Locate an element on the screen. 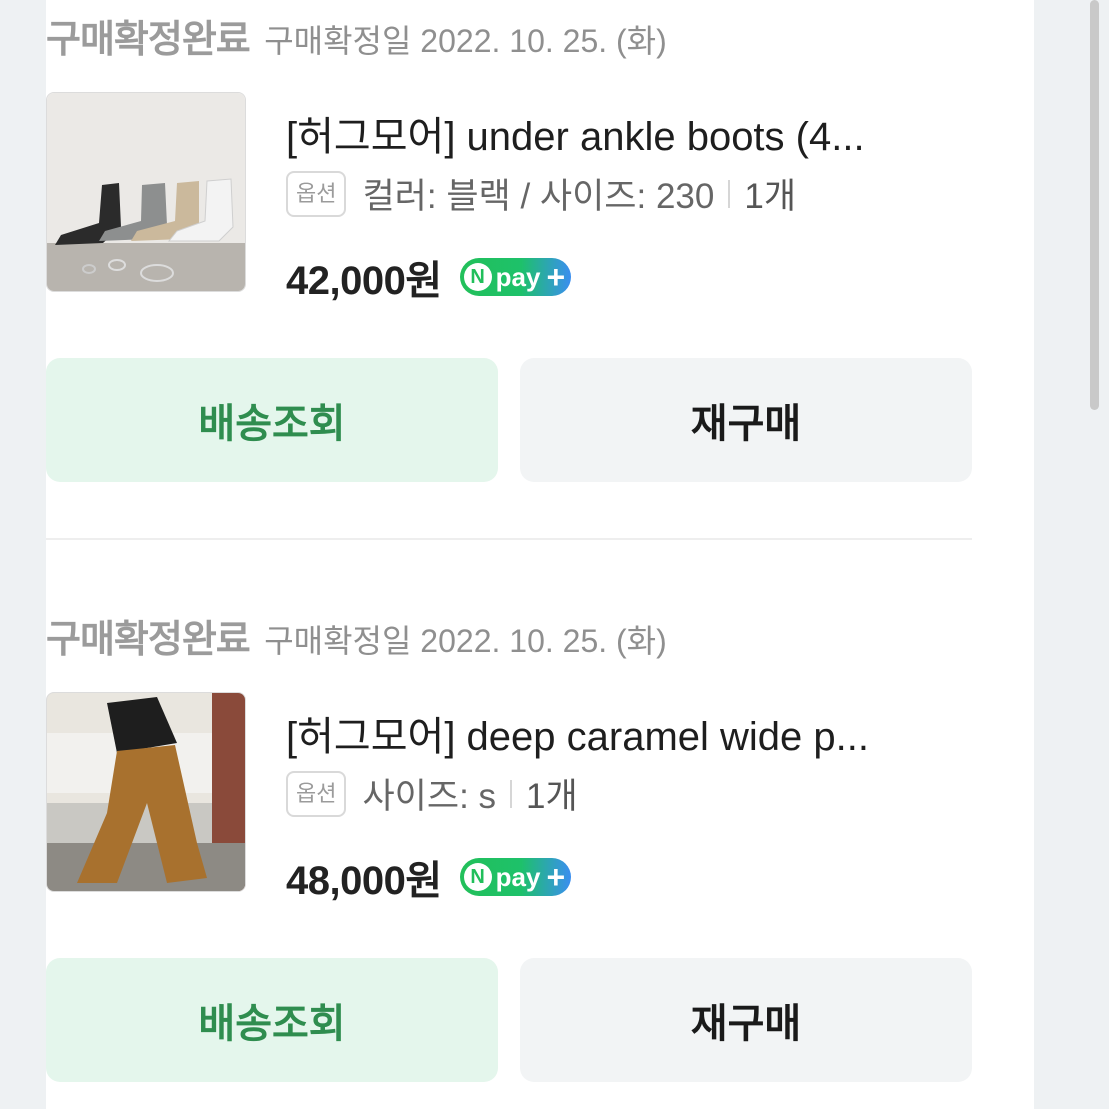 The width and height of the screenshot is (1109, 1109). price: 48,000원 is located at coordinates (364, 881).